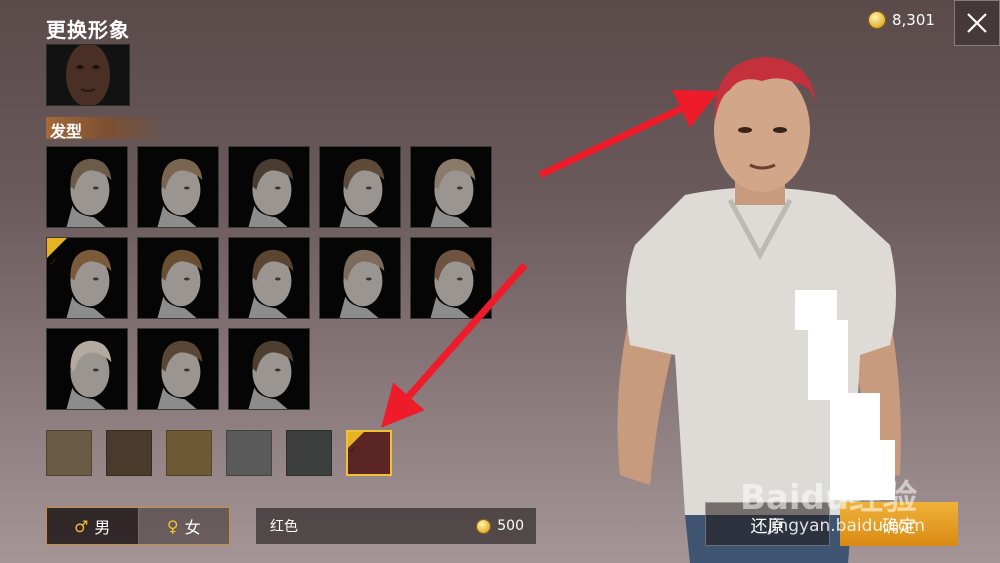  What do you see at coordinates (369, 453) in the screenshot?
I see `hair-color-swatch: ✓` at bounding box center [369, 453].